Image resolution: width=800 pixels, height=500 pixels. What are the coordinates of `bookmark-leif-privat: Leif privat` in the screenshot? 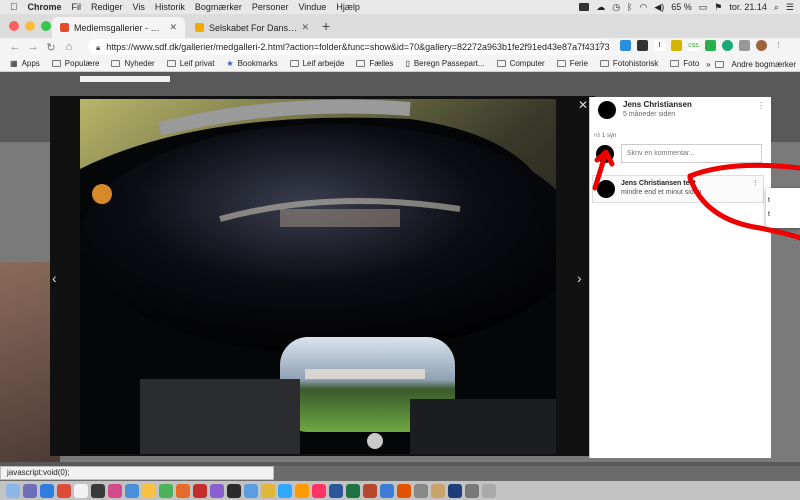 It's located at (190, 63).